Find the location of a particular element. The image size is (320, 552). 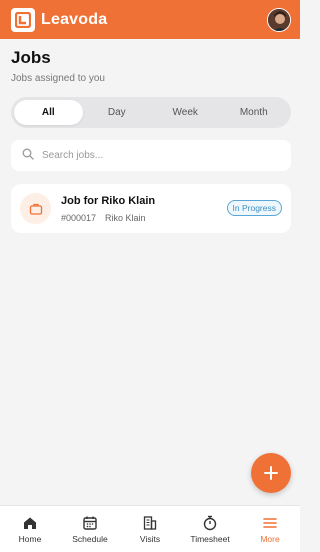

add-job-button is located at coordinates (271, 473).